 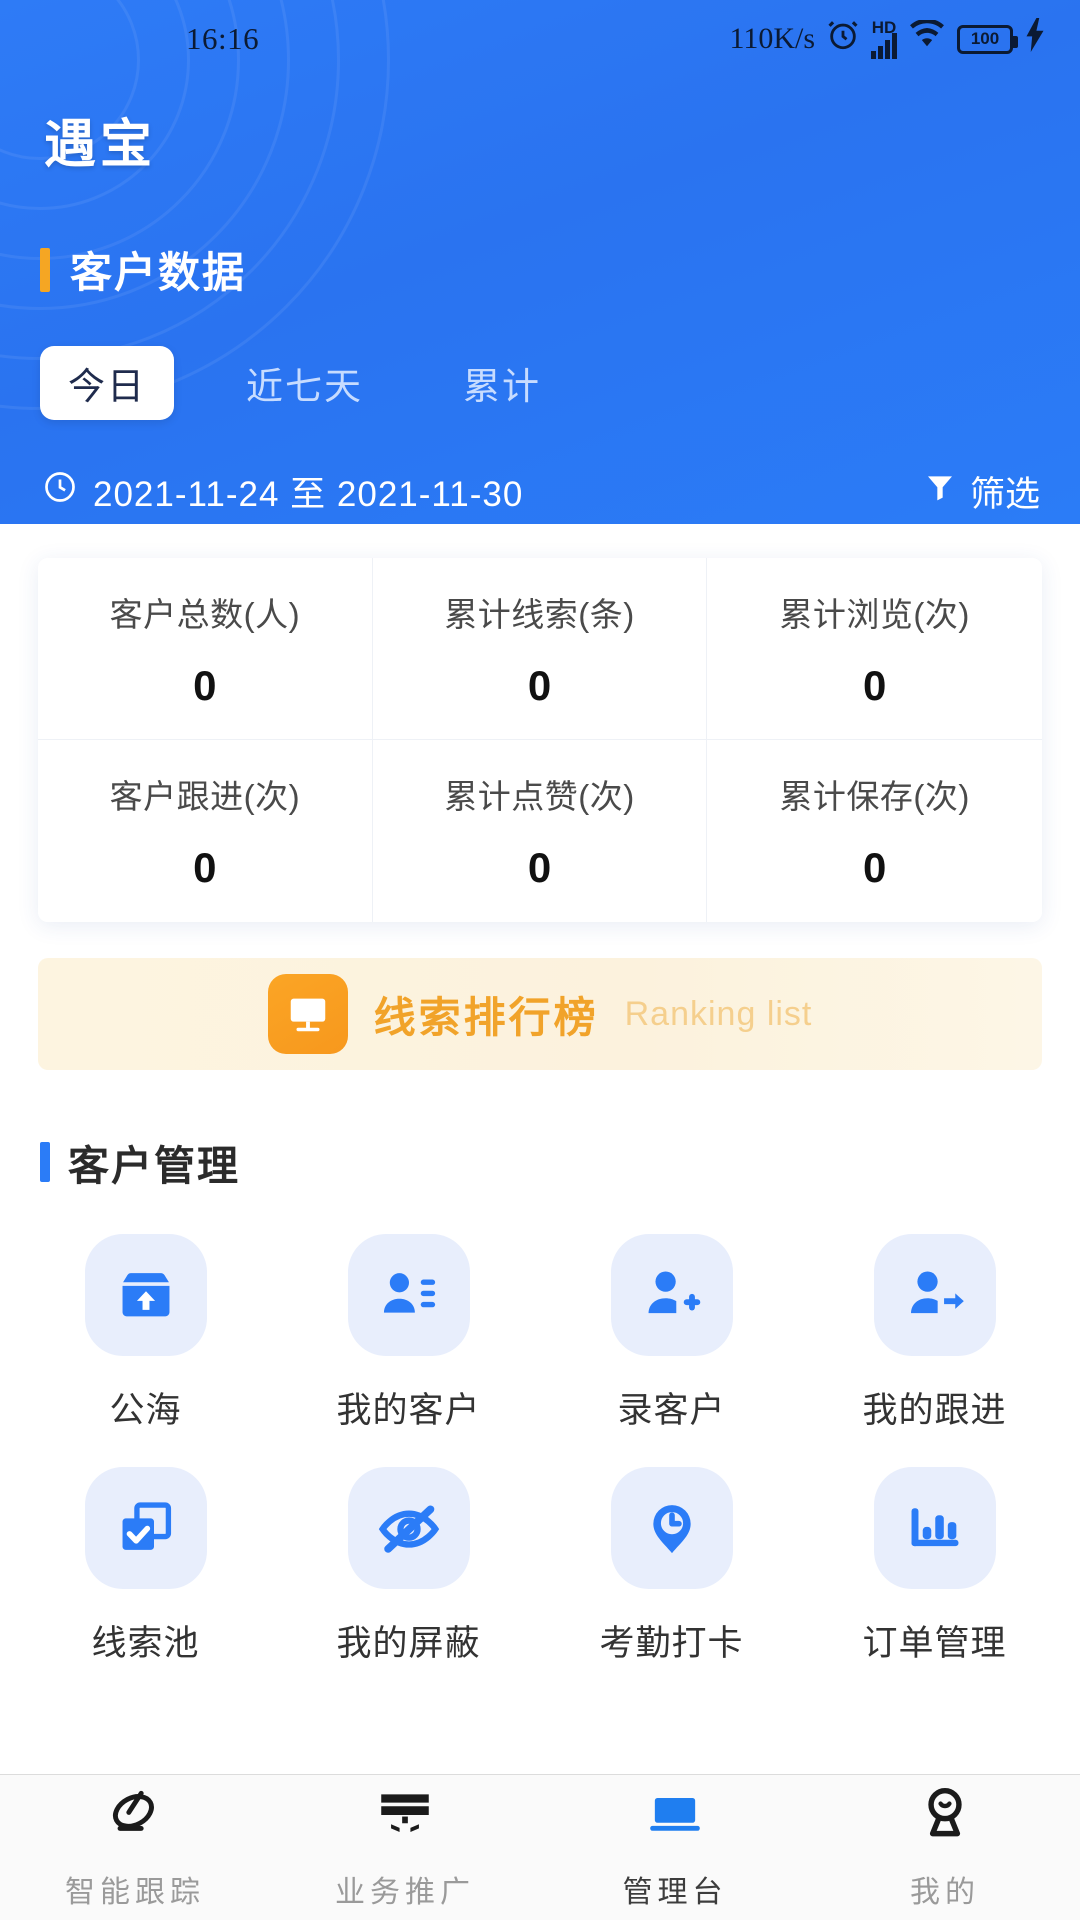 What do you see at coordinates (135, 1817) in the screenshot?
I see `radar-icon` at bounding box center [135, 1817].